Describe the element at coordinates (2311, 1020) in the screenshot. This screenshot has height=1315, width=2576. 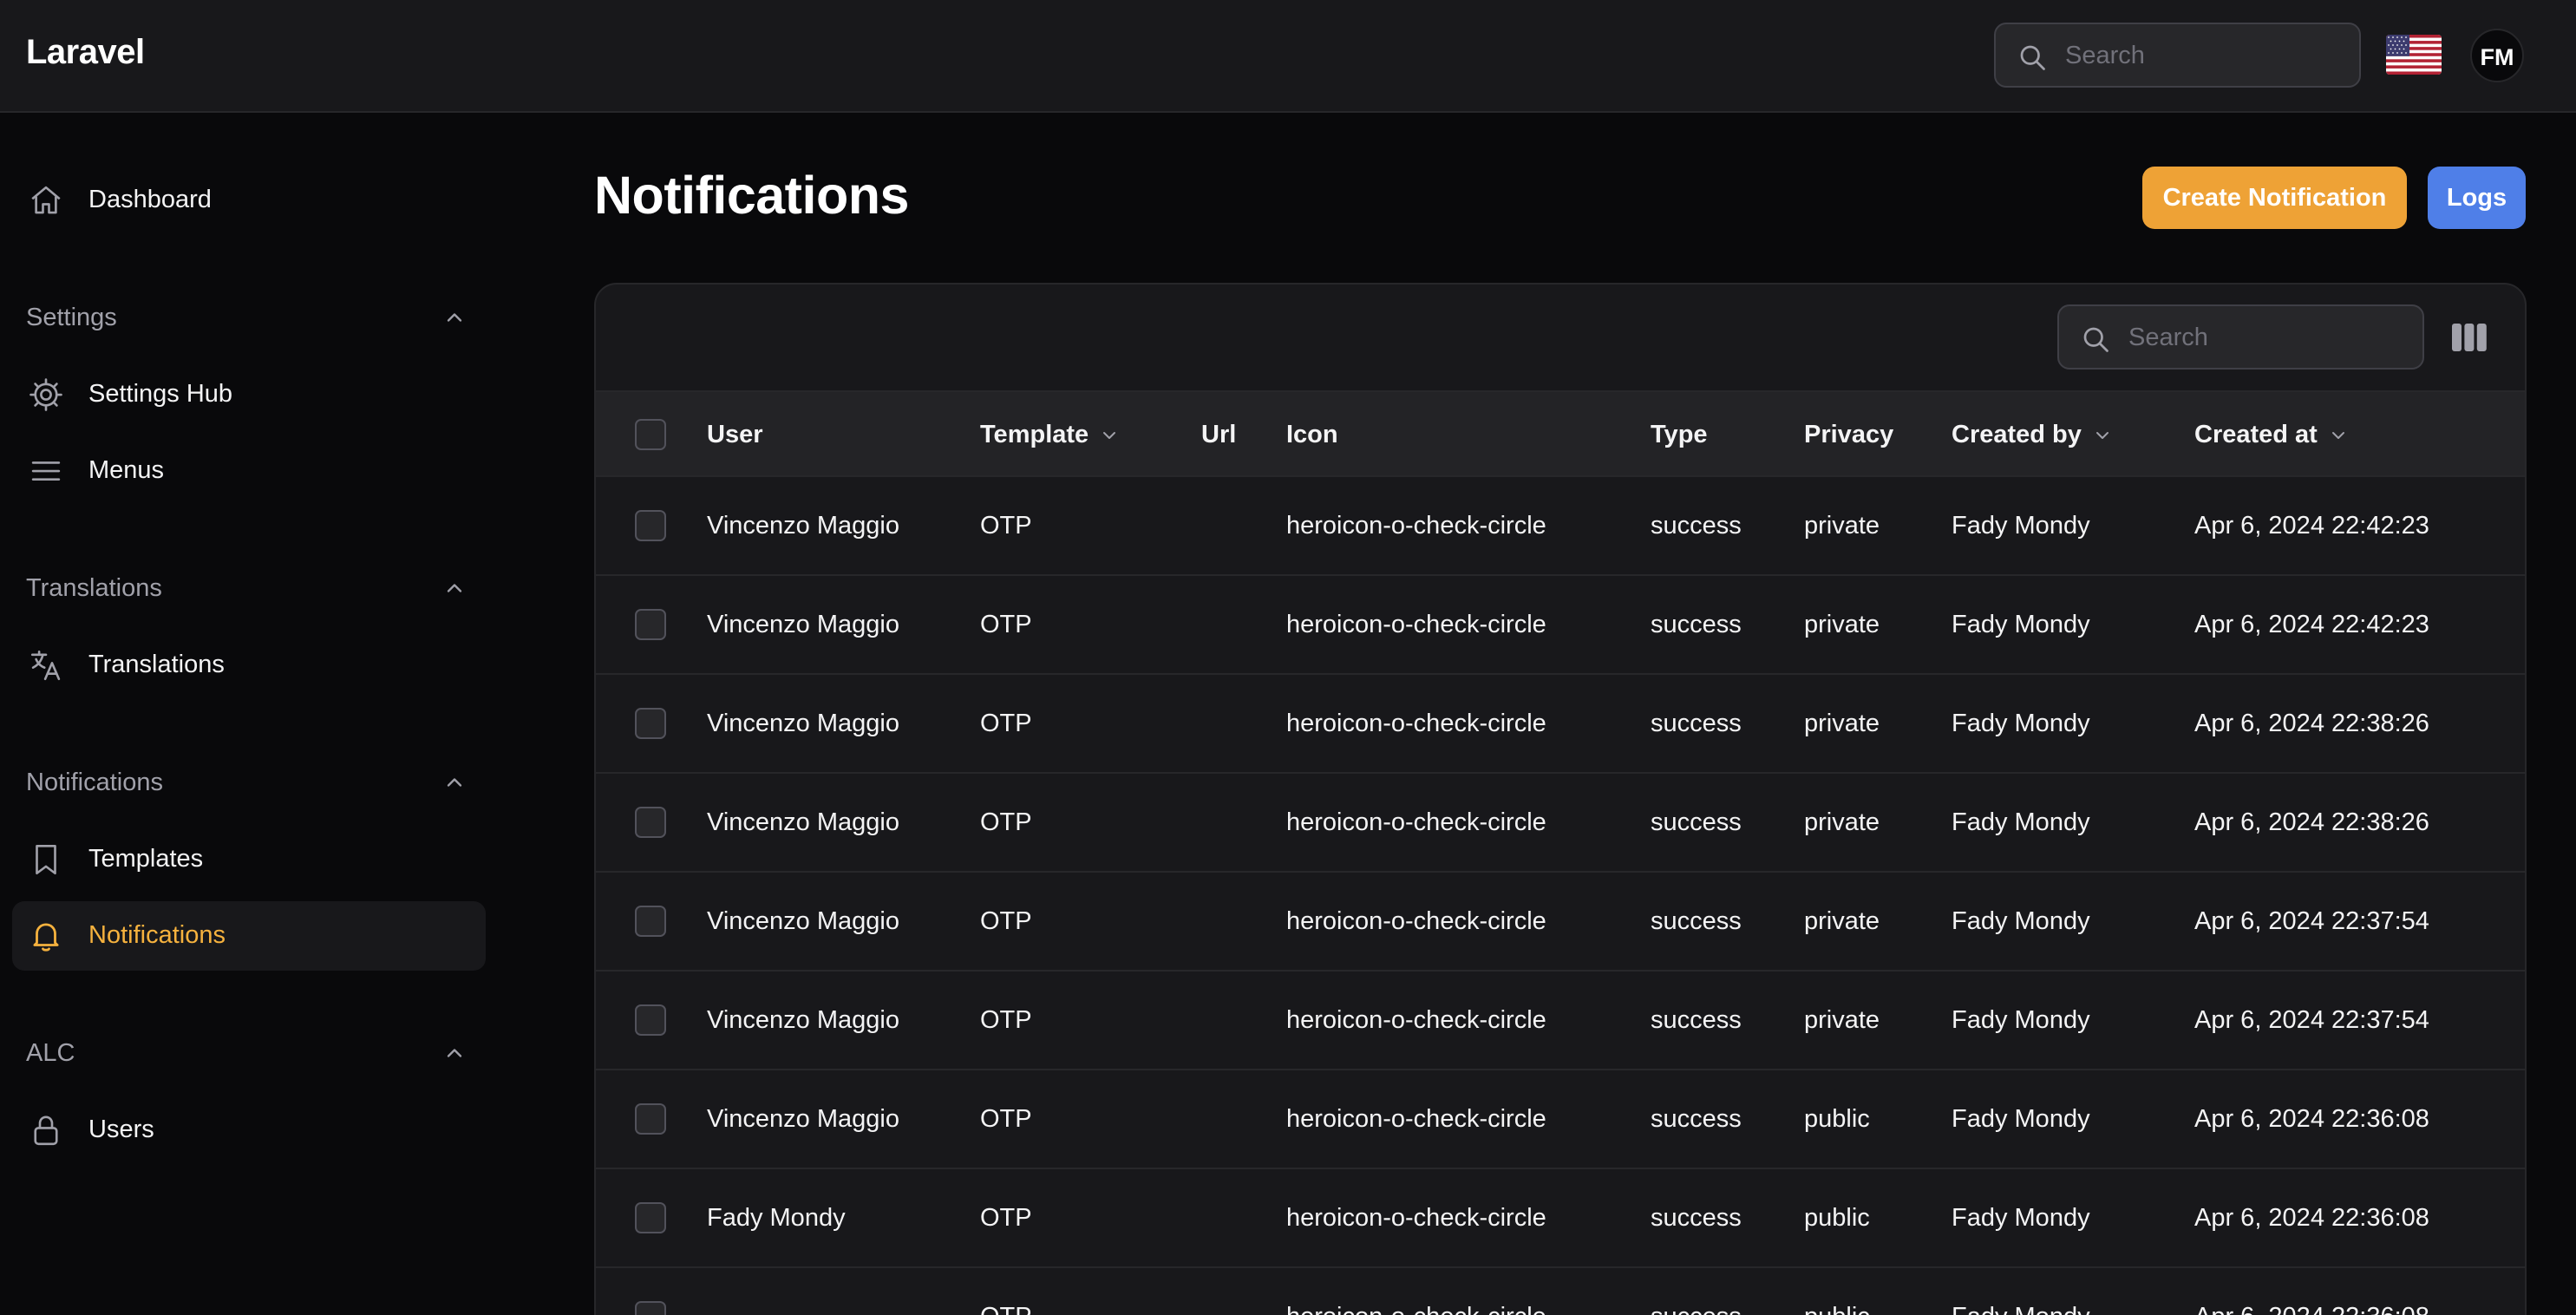
I see `cell-created-at: Apr 6, 2024 22:37:54` at that location.